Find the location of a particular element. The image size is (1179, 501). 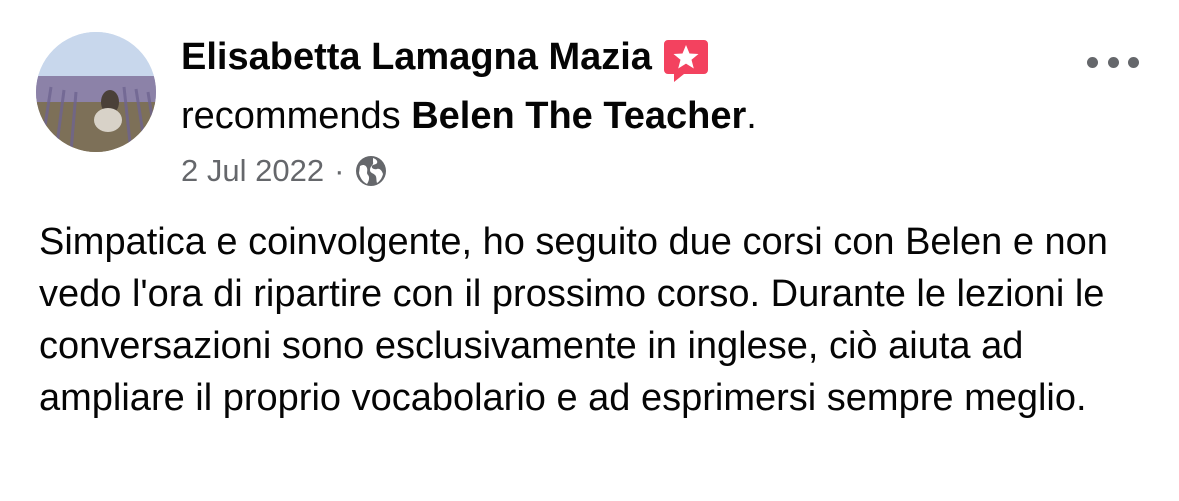

avatar is located at coordinates (96, 92).